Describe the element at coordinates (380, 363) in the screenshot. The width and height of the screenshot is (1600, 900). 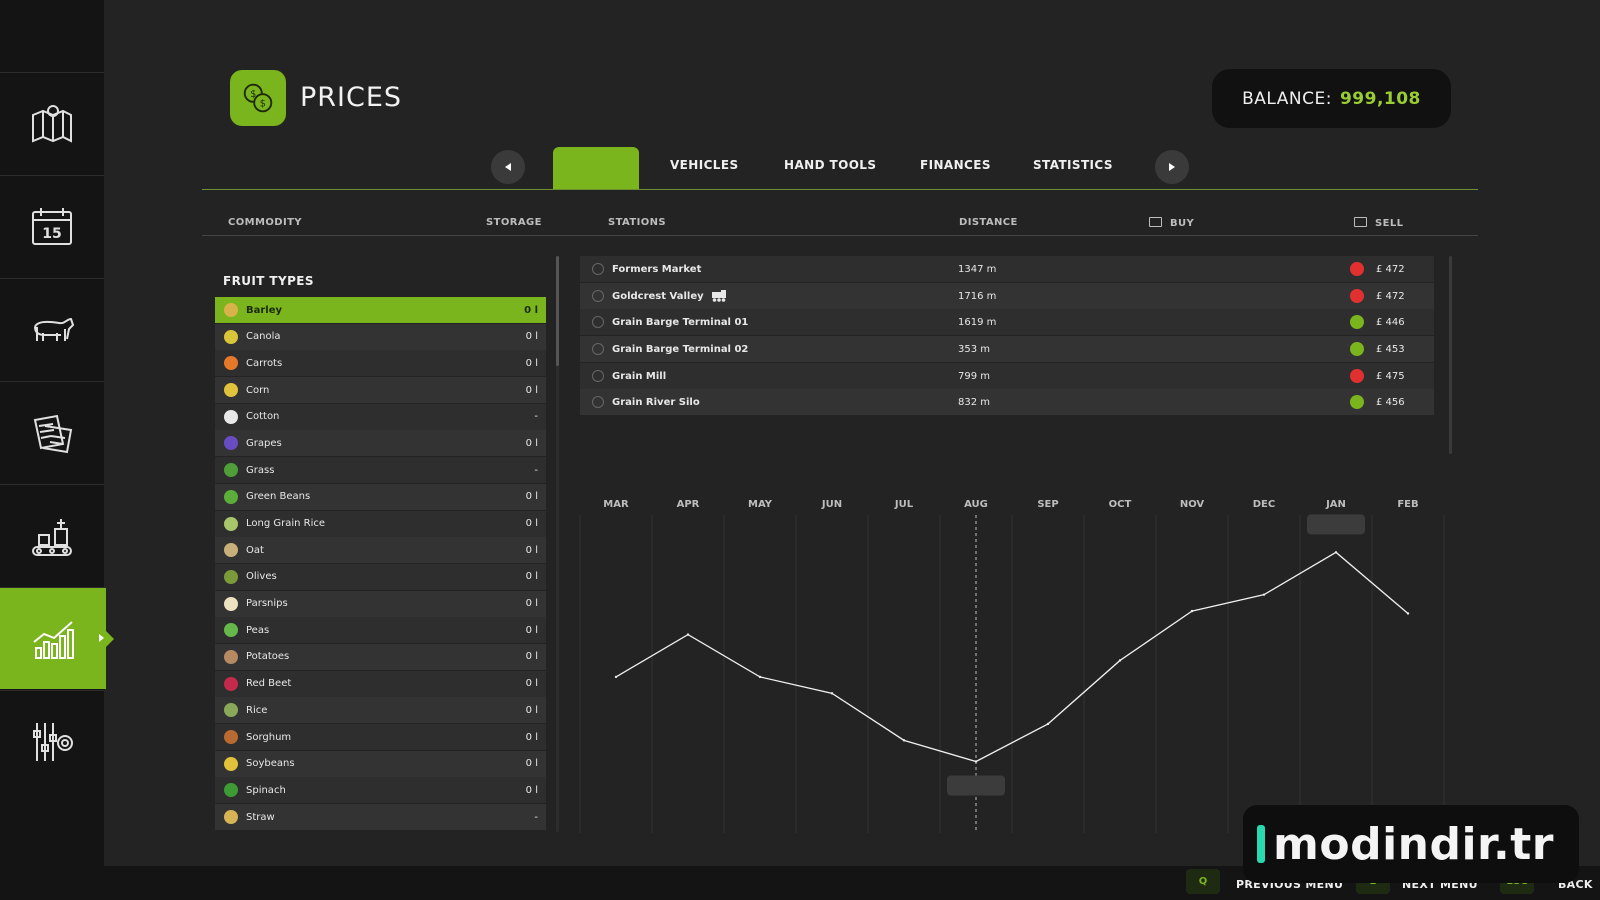
I see `commodity-row: Carrots 0 l` at that location.